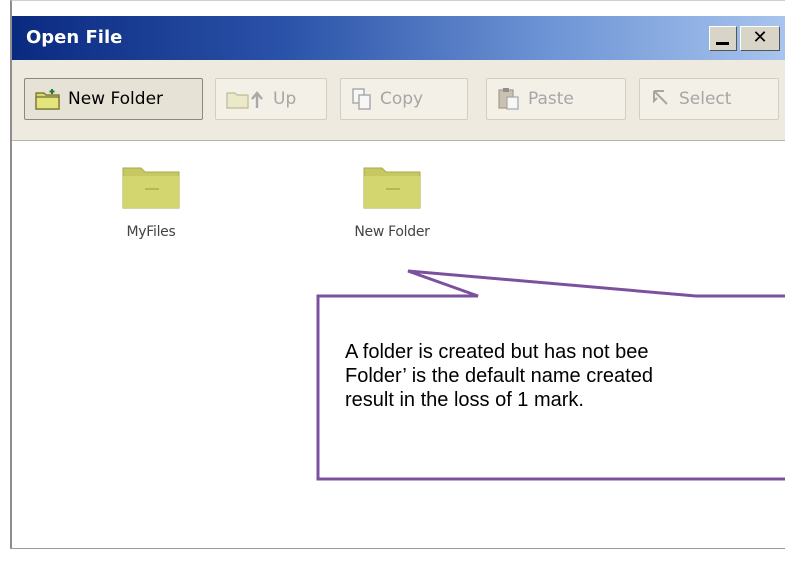  What do you see at coordinates (497, 352) in the screenshot?
I see `callout-line: A folder is created but has not bee` at bounding box center [497, 352].